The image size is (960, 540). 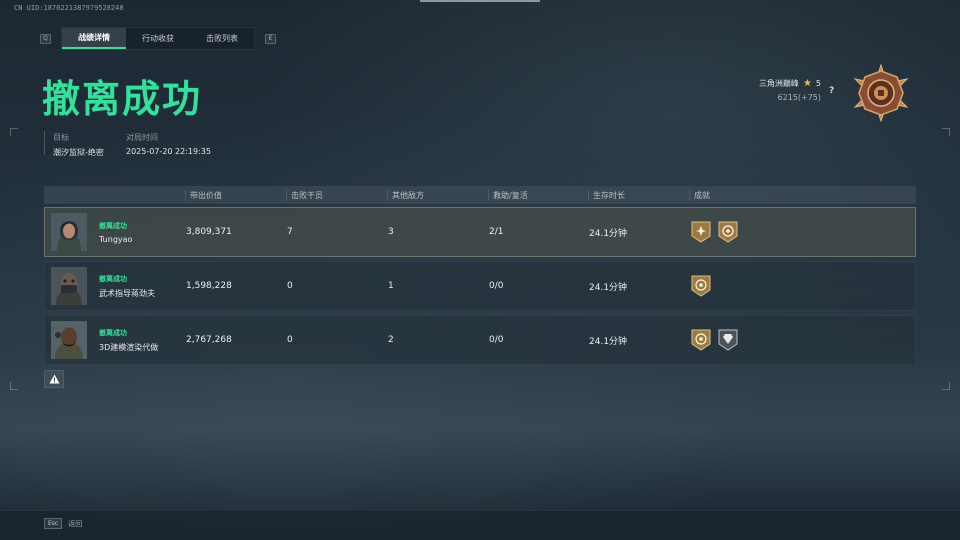 I want to click on header-survival: 生存时长, so click(x=638, y=195).